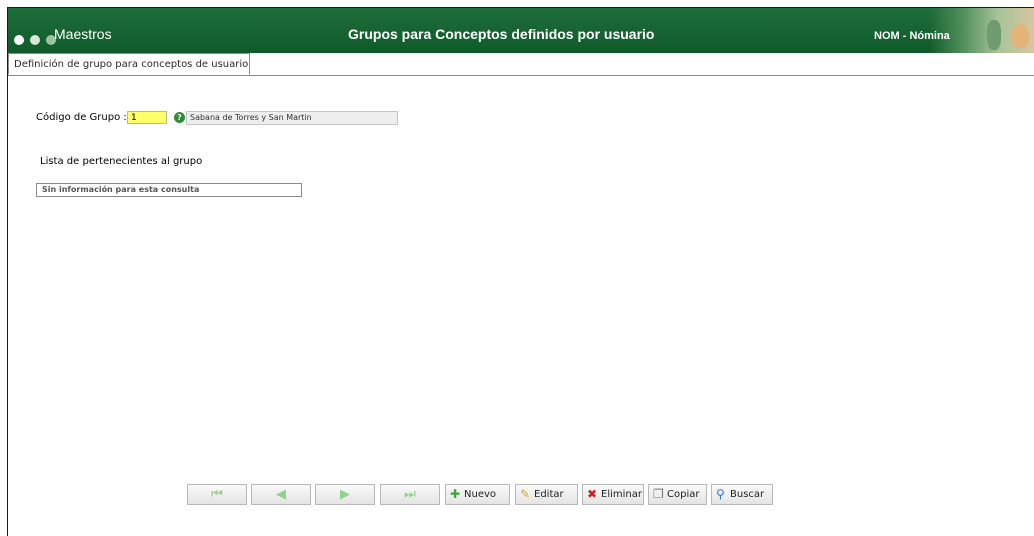  I want to click on delete-x-icon: ✖, so click(592, 494).